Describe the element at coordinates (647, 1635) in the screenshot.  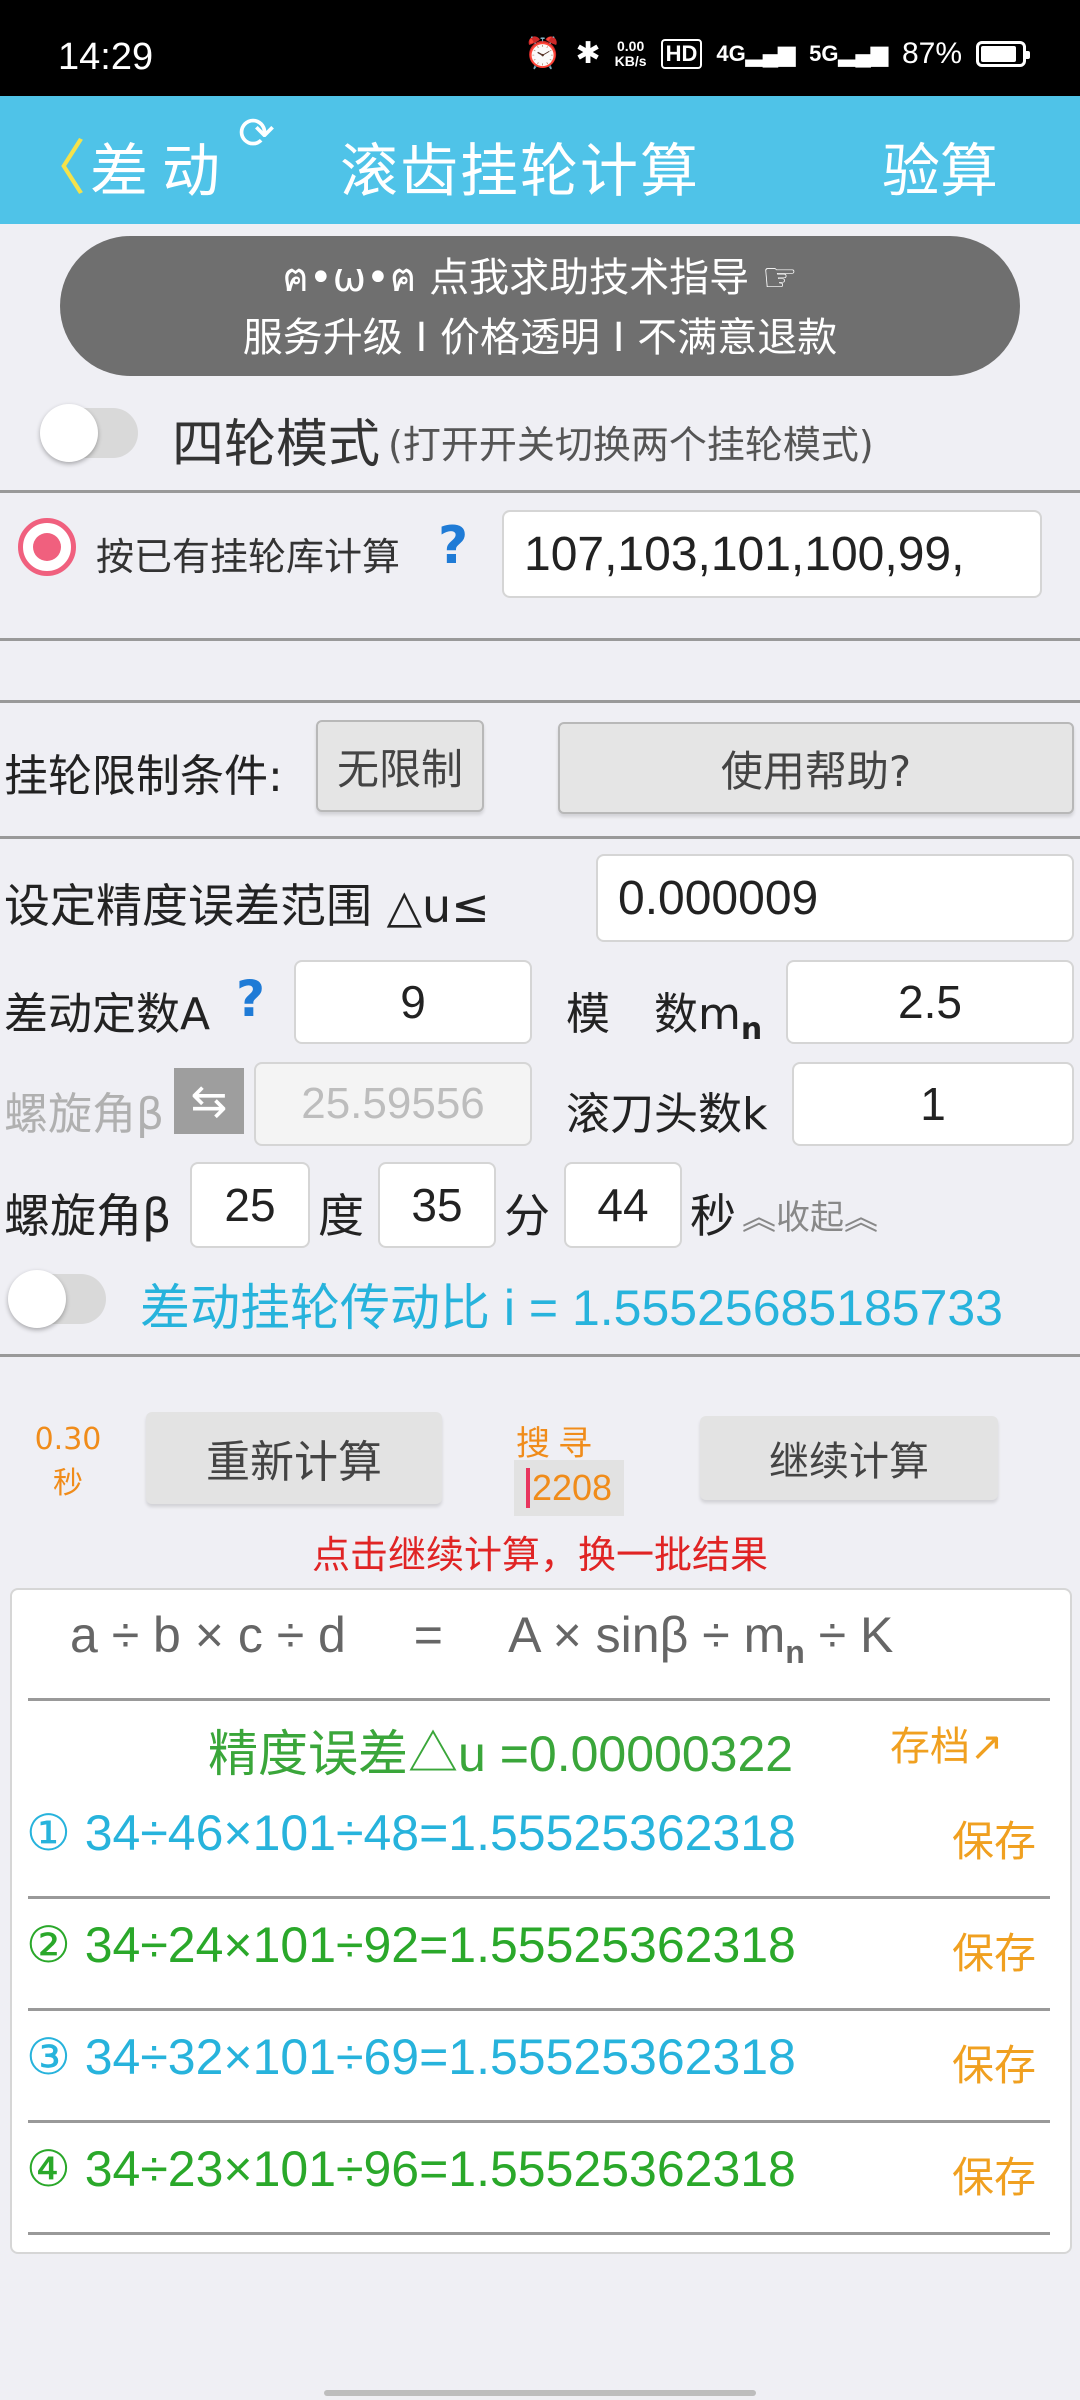
I see `formula-right: A × sinβ ÷ m` at that location.